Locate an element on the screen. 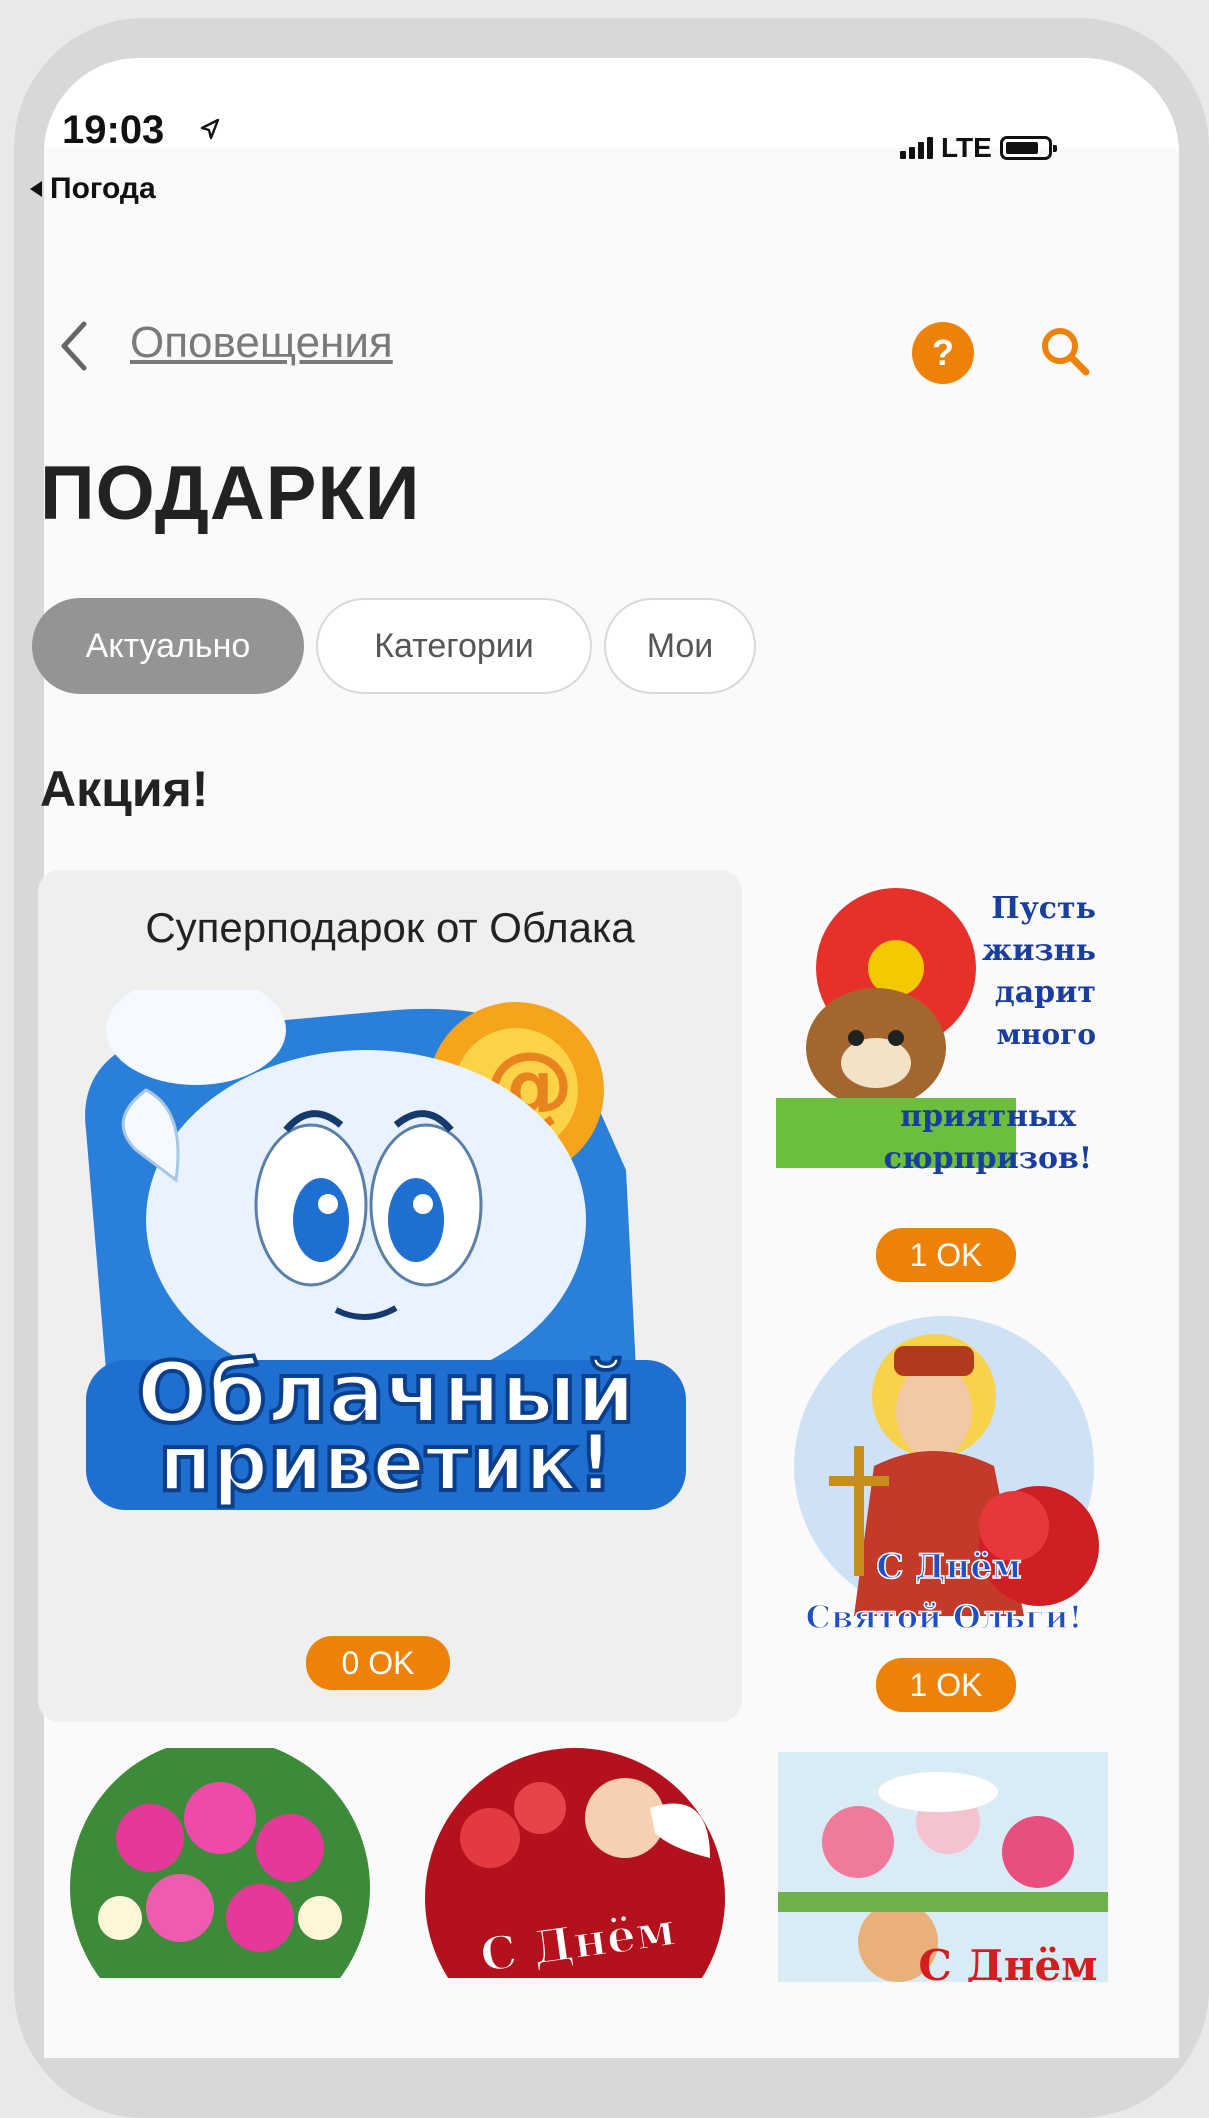 The height and width of the screenshot is (2118, 1209). back-triangle-icon is located at coordinates (36, 189).